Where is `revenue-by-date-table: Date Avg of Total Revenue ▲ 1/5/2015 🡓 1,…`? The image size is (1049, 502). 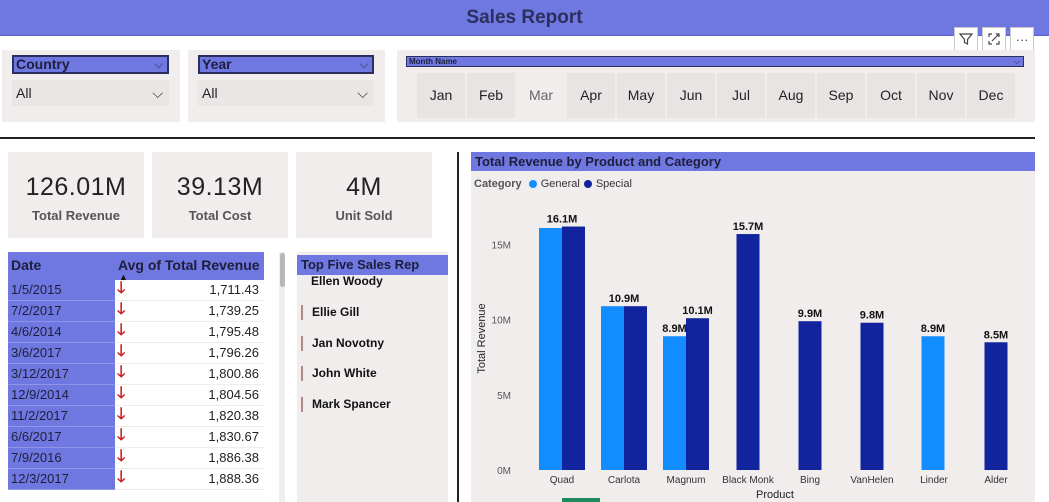
revenue-by-date-table: Date Avg of Total Revenue ▲ 1/5/2015 🡓 1,… is located at coordinates (136, 377).